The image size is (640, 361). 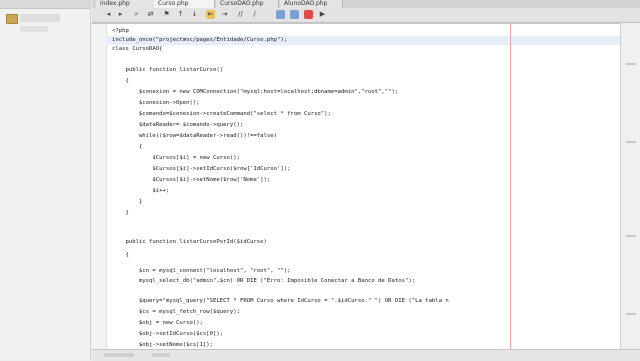 What do you see at coordinates (224, 14) in the screenshot?
I see `shift-right-icon: ⇥` at bounding box center [224, 14].